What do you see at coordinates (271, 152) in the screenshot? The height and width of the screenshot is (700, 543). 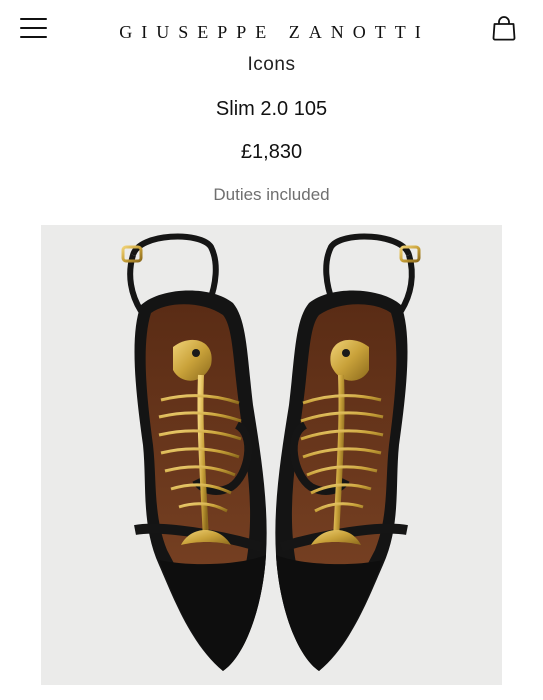 I see `product-price: £1,830` at bounding box center [271, 152].